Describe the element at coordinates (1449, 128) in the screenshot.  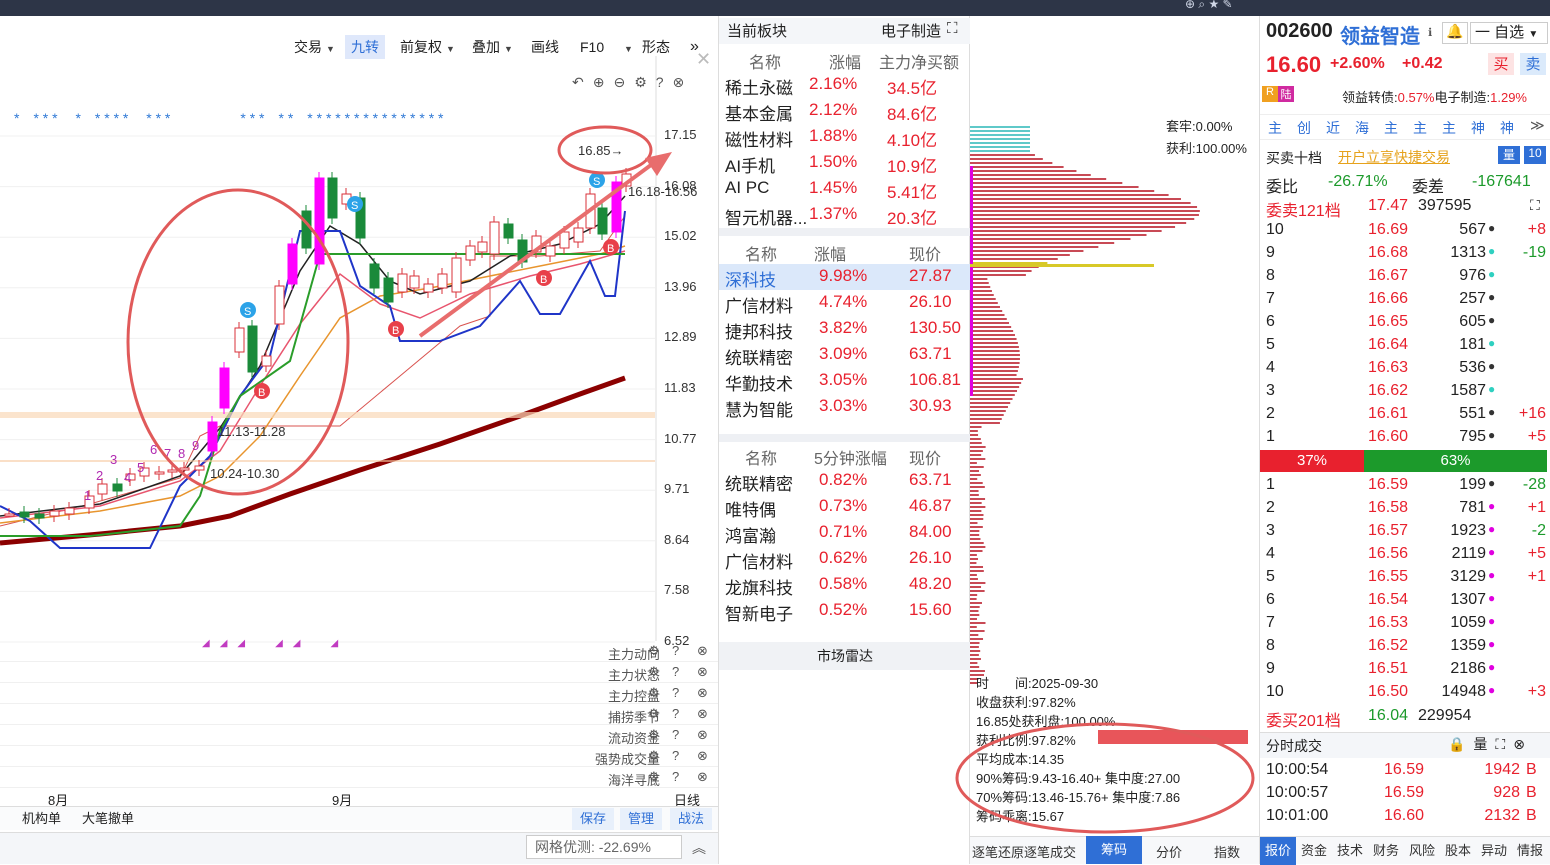
I see `shortcut-item: 主` at that location.